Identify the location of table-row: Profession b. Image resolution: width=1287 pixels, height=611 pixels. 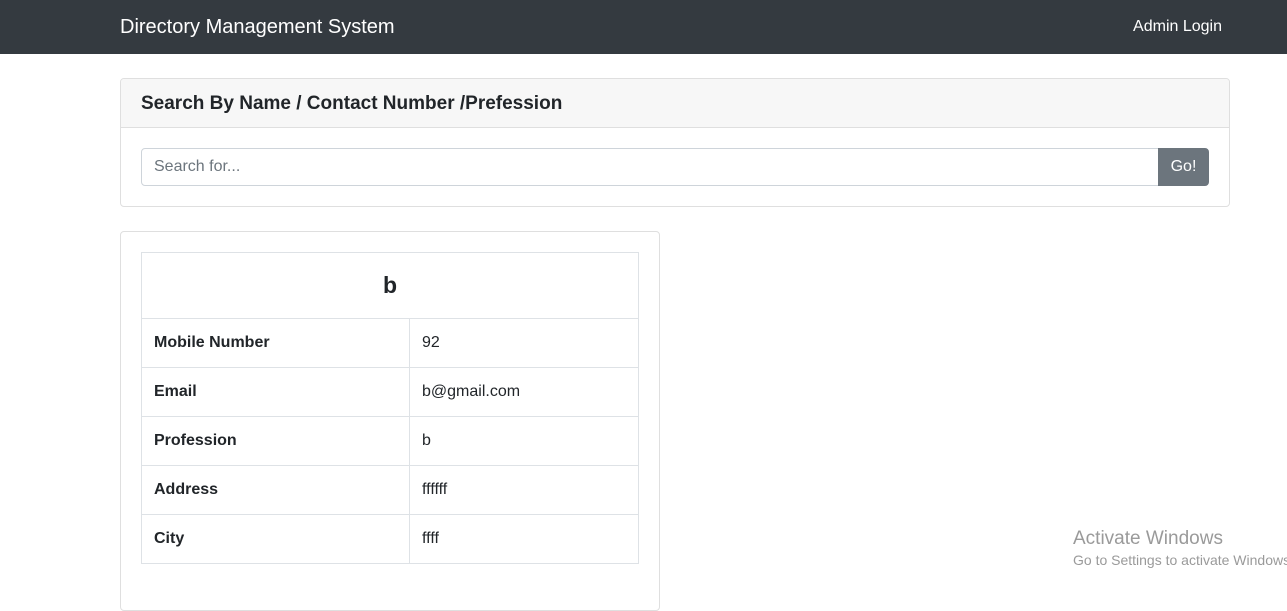
(390, 441).